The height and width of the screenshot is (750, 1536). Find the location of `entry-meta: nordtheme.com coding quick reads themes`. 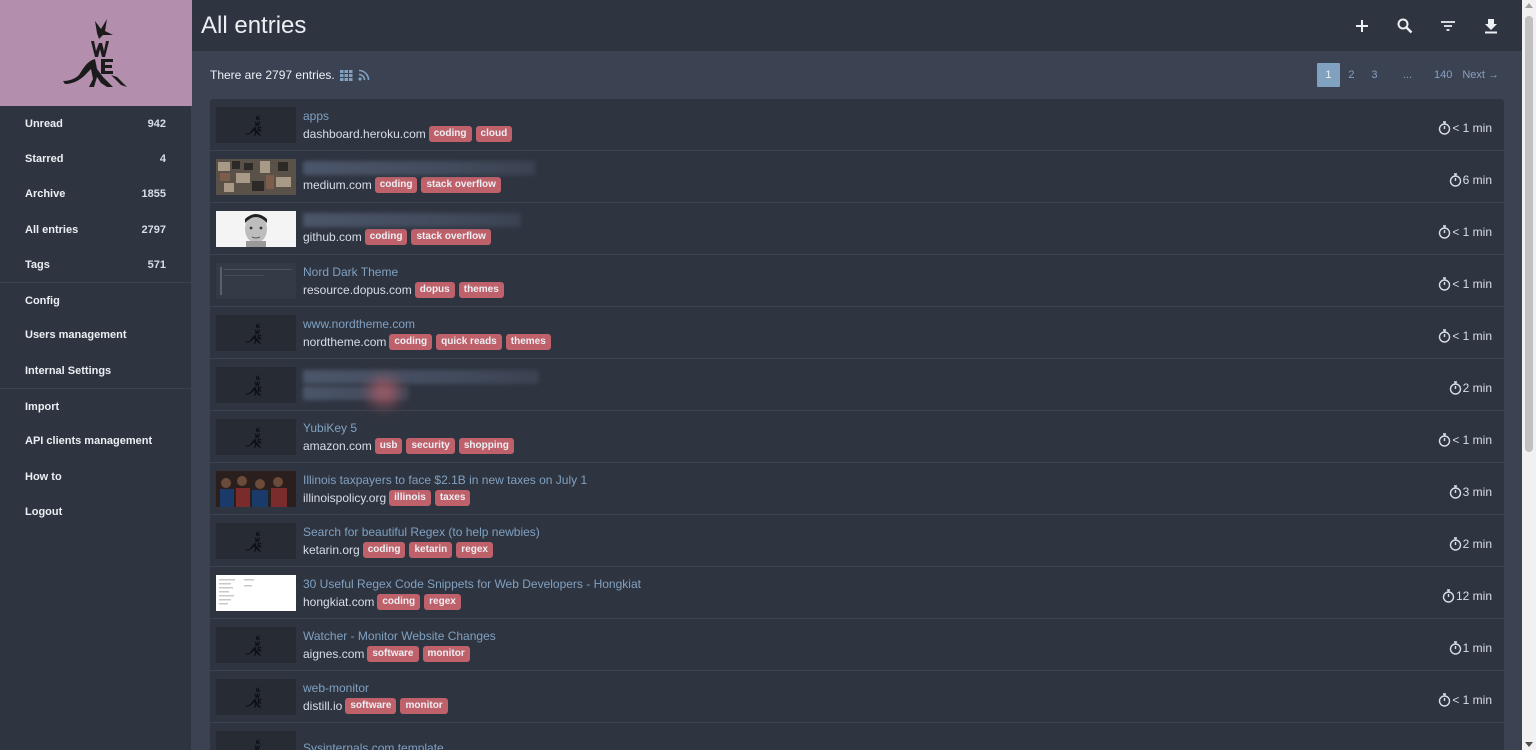

entry-meta: nordtheme.com coding quick reads themes is located at coordinates (429, 341).